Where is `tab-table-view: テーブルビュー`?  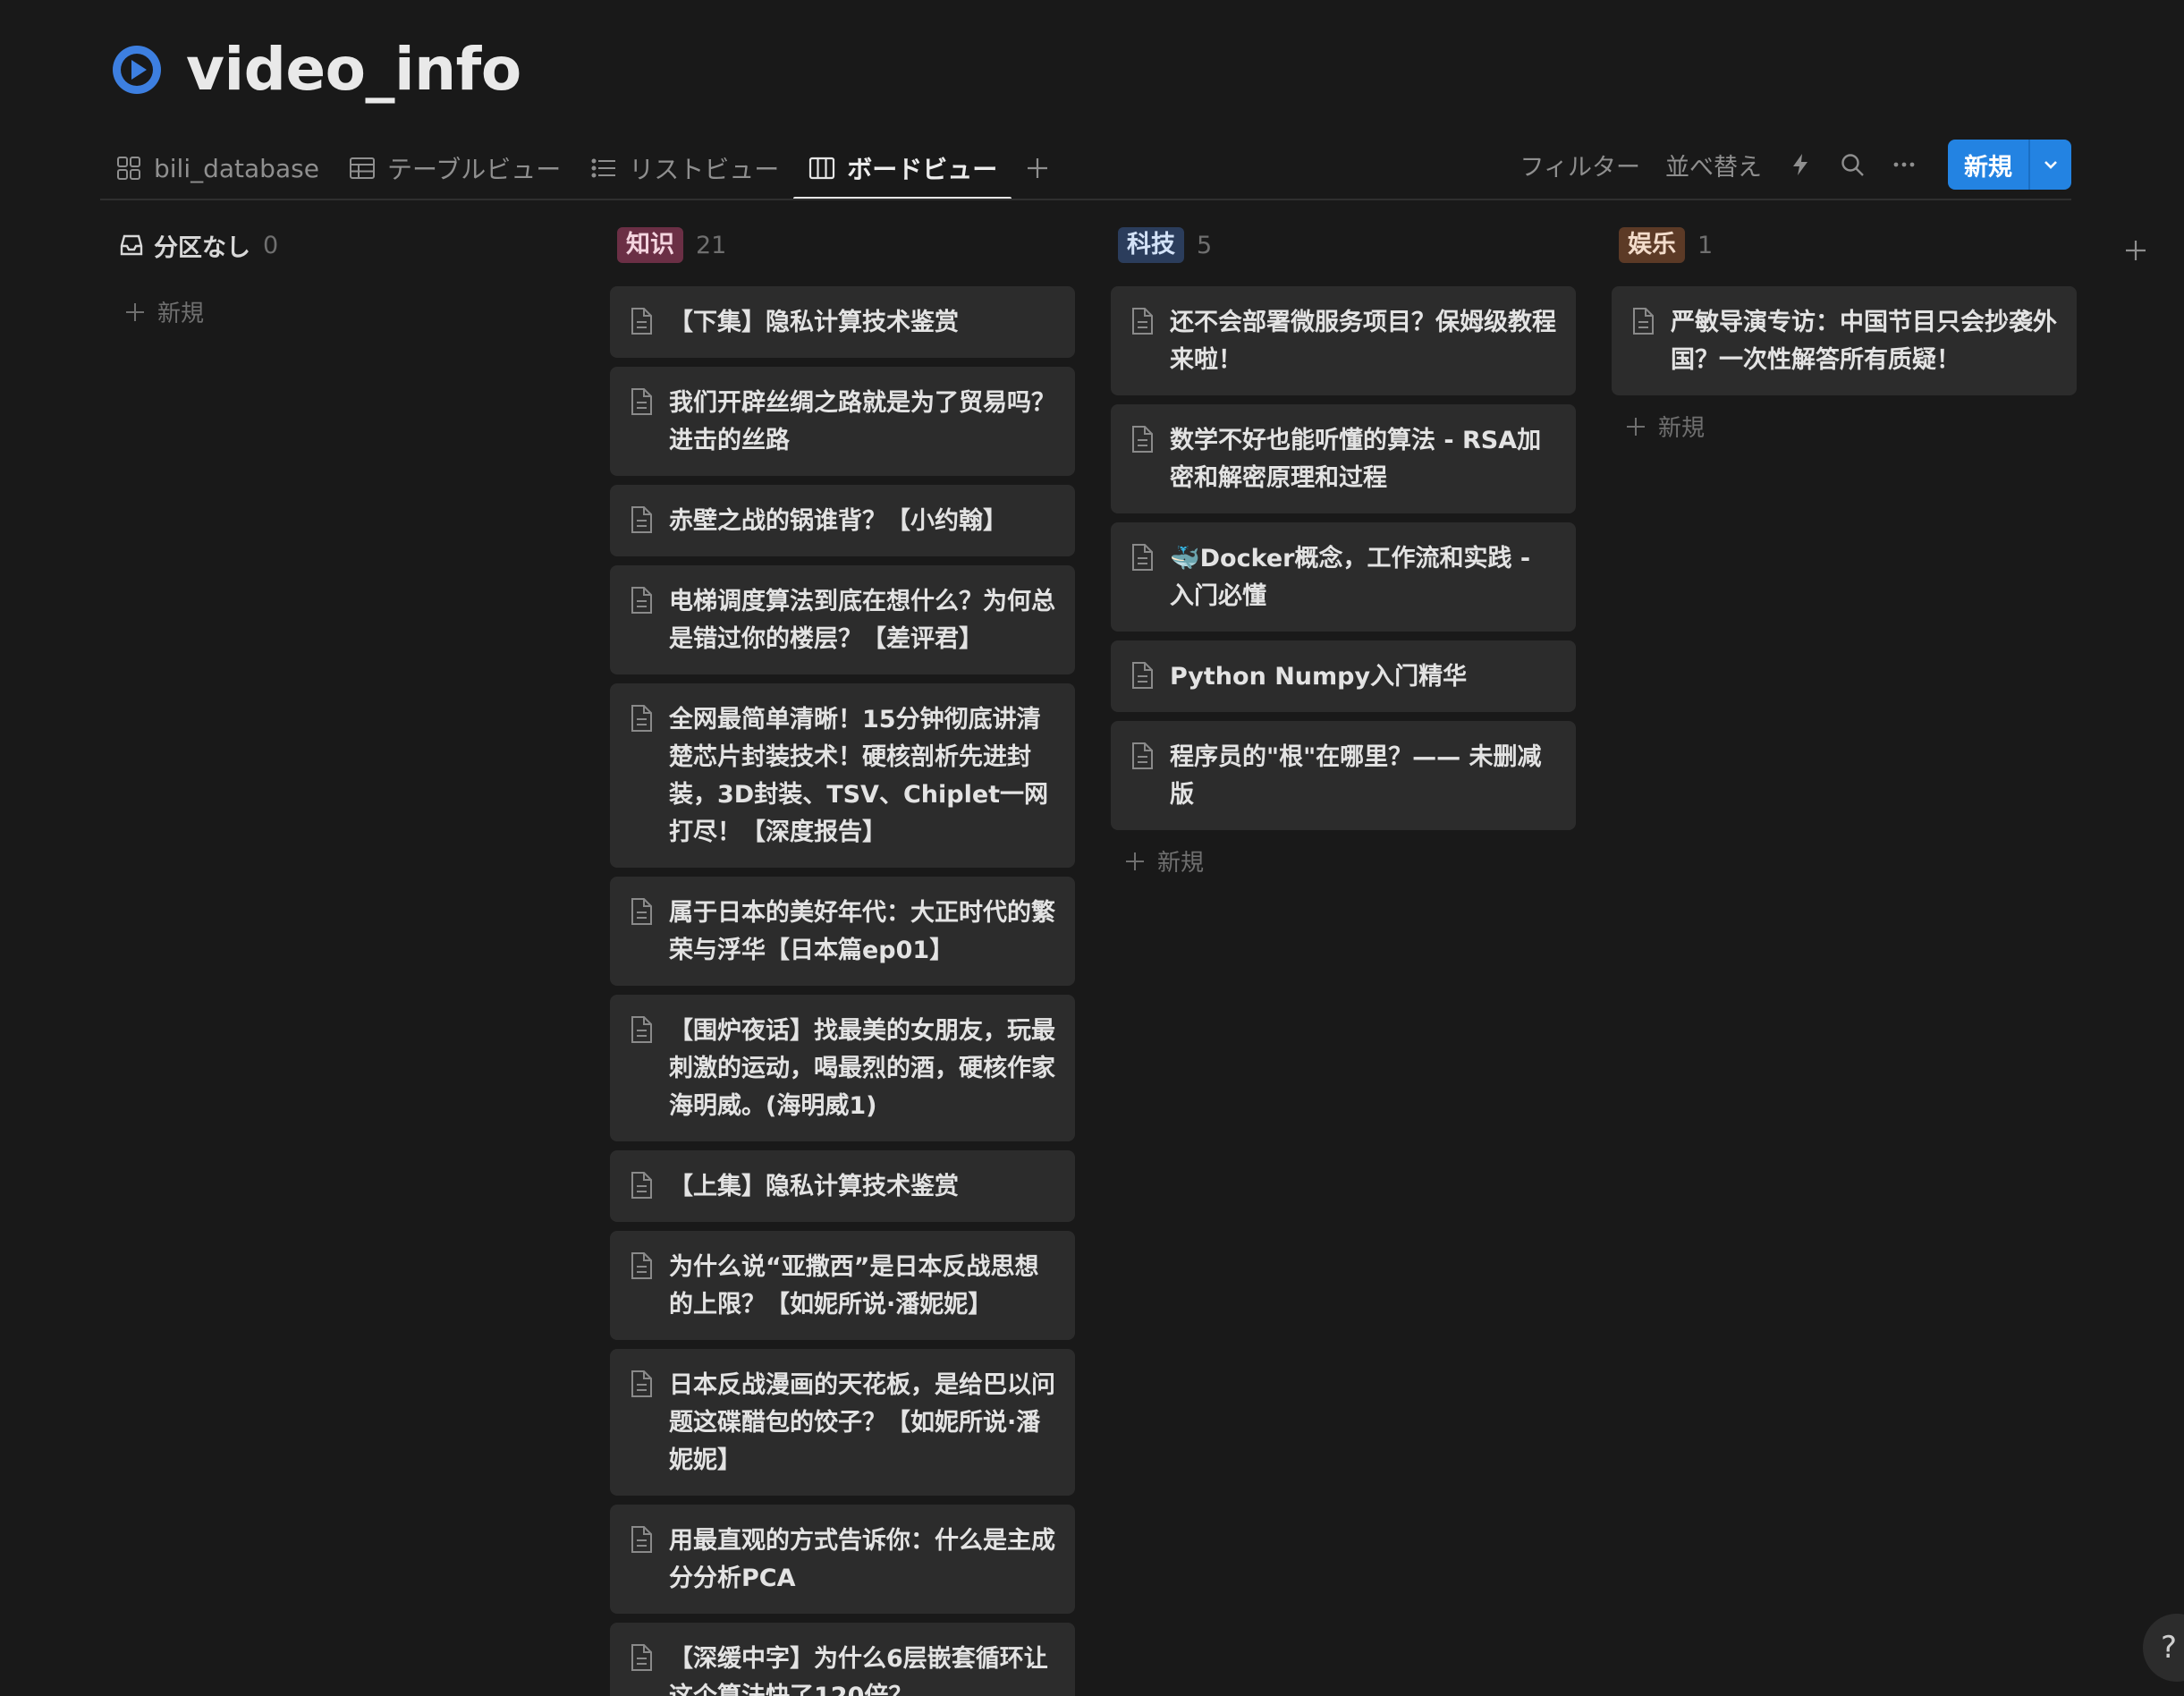 tab-table-view: テーブルビュー is located at coordinates (454, 168).